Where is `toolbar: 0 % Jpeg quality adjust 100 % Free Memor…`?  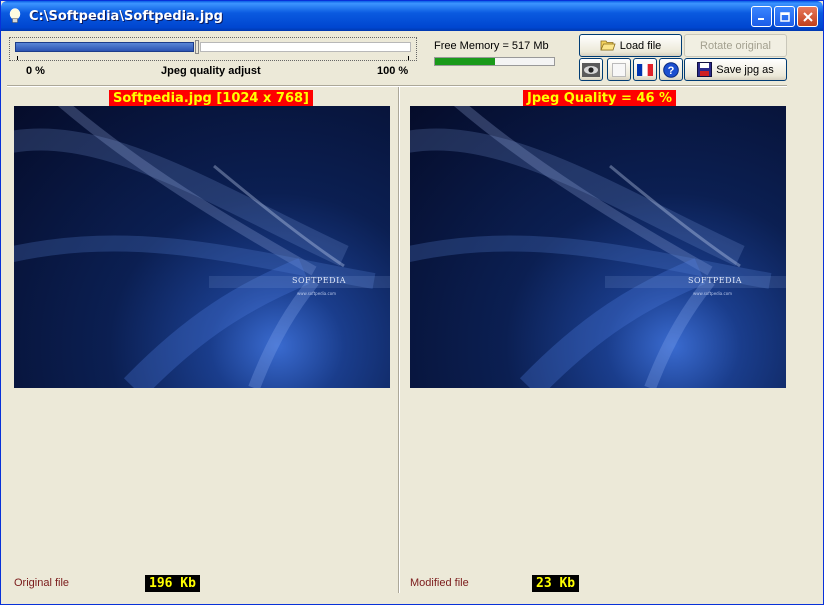 toolbar: 0 % Jpeg quality adjust 100 % Free Memor… is located at coordinates (412, 57).